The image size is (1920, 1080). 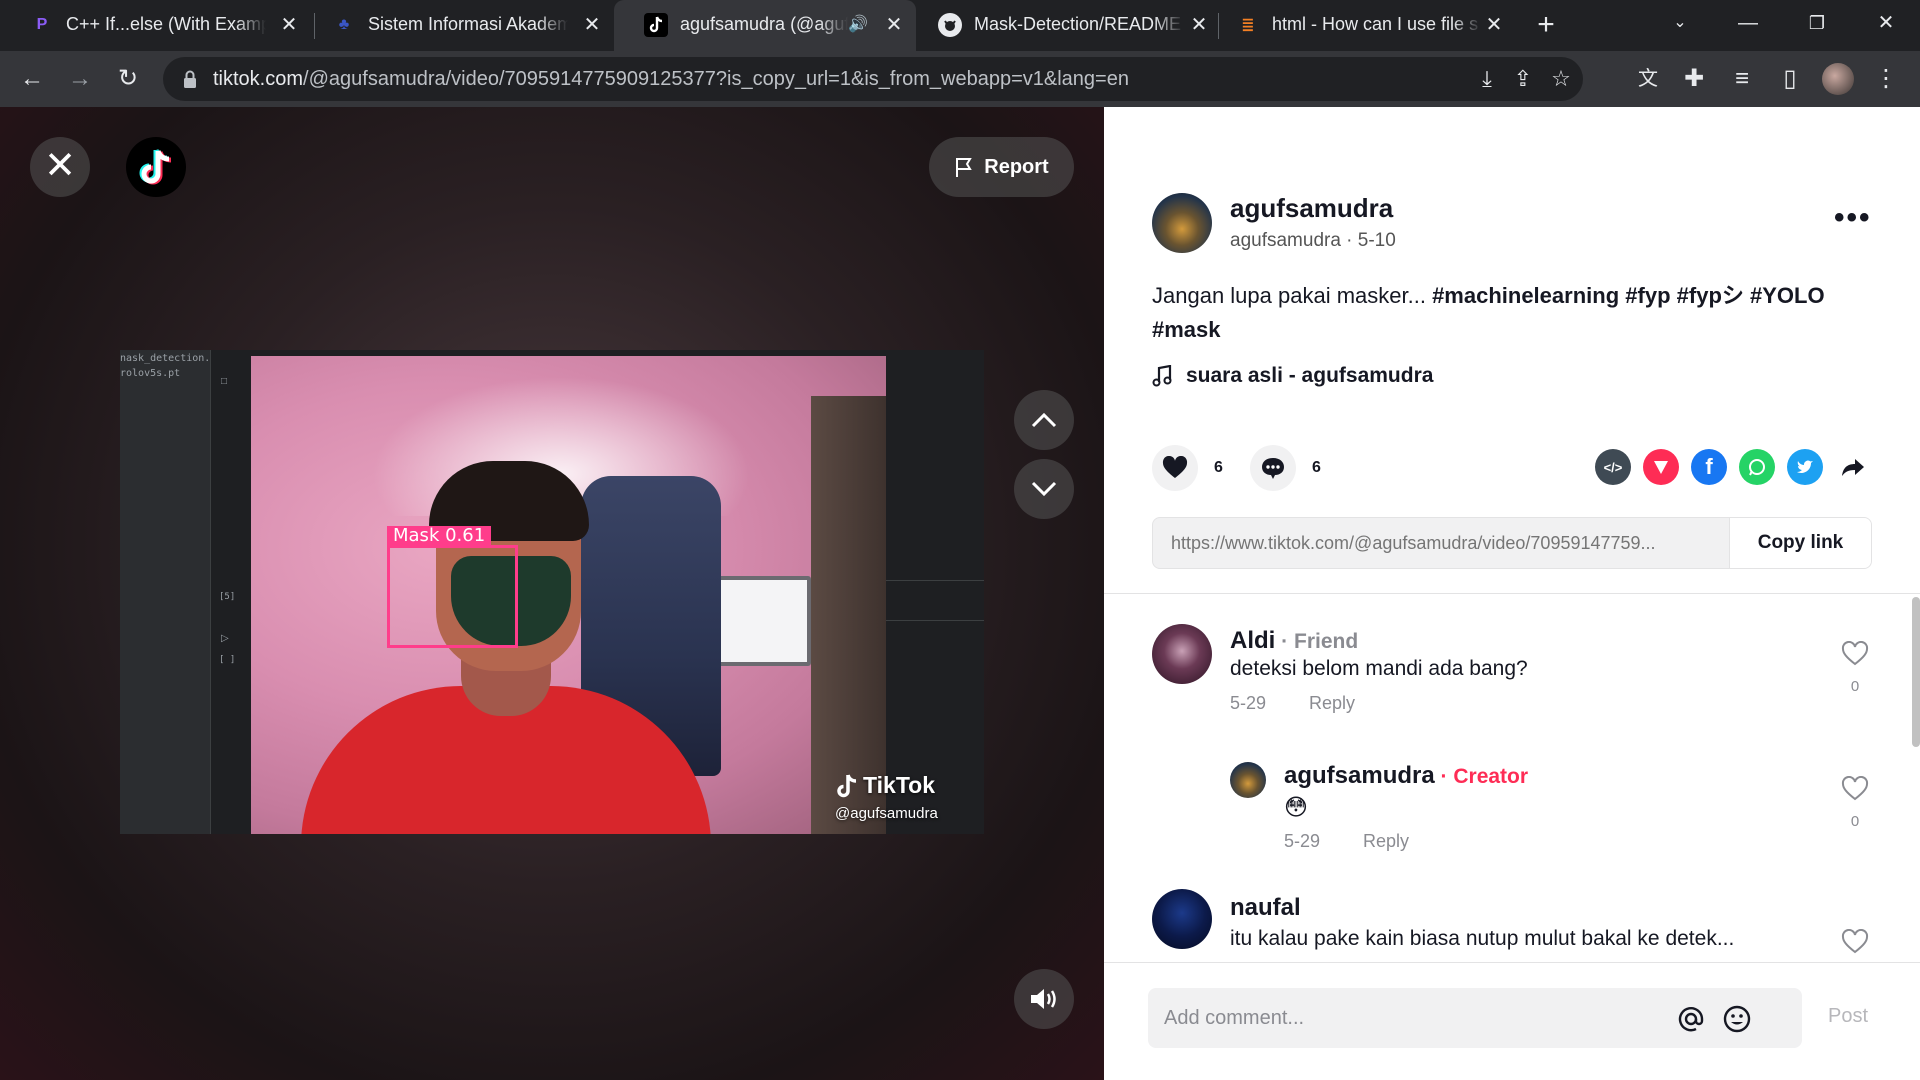 I want to click on chevron-down-icon, so click(x=1044, y=489).